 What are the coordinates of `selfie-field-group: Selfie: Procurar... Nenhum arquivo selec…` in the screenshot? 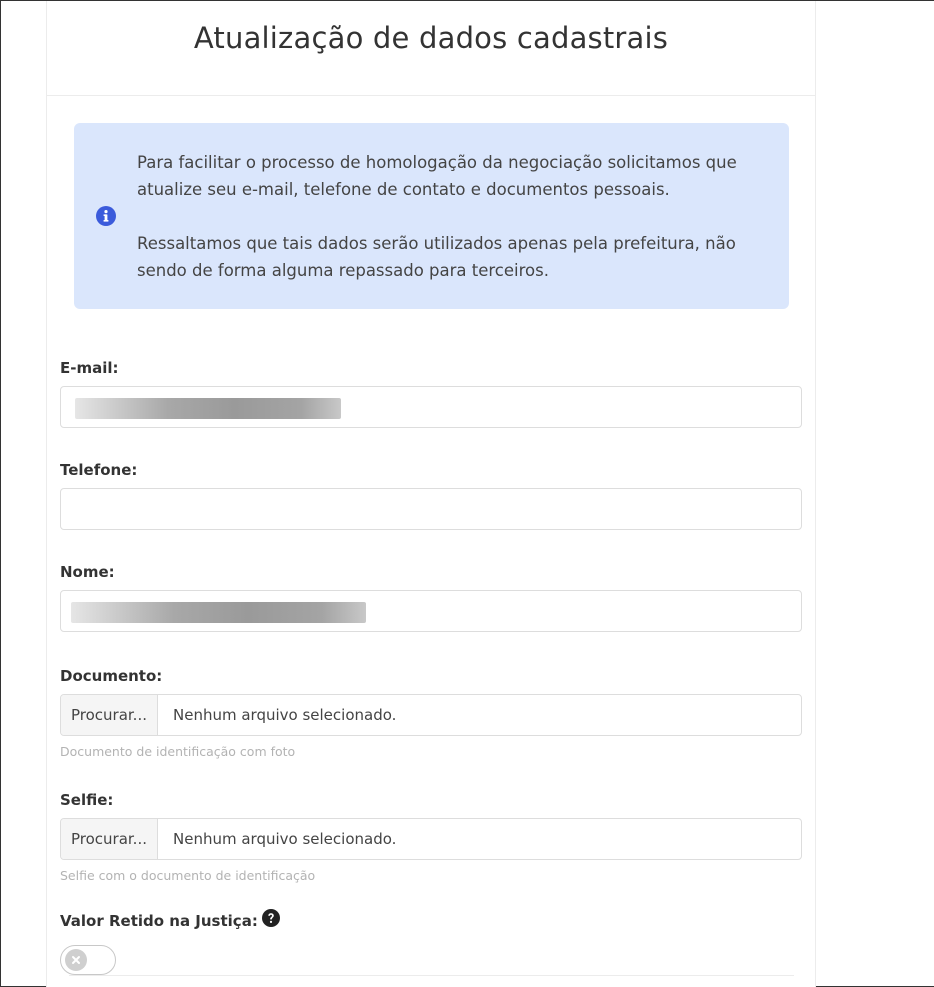 It's located at (431, 837).